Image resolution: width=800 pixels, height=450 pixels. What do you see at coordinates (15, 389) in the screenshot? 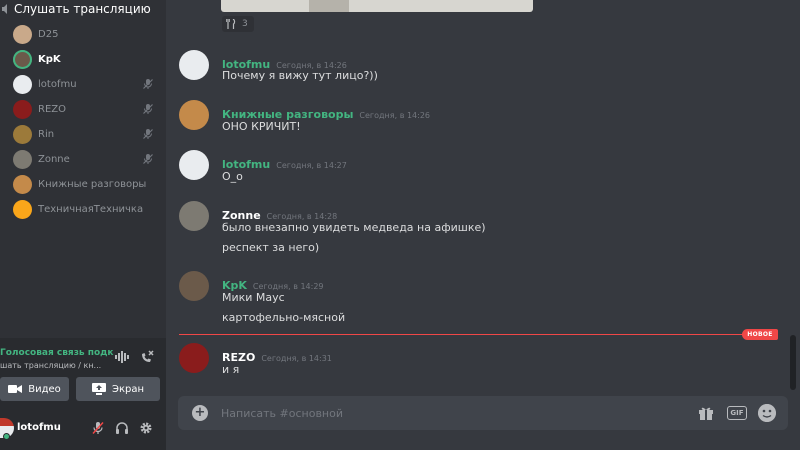
I see `camera-icon` at bounding box center [15, 389].